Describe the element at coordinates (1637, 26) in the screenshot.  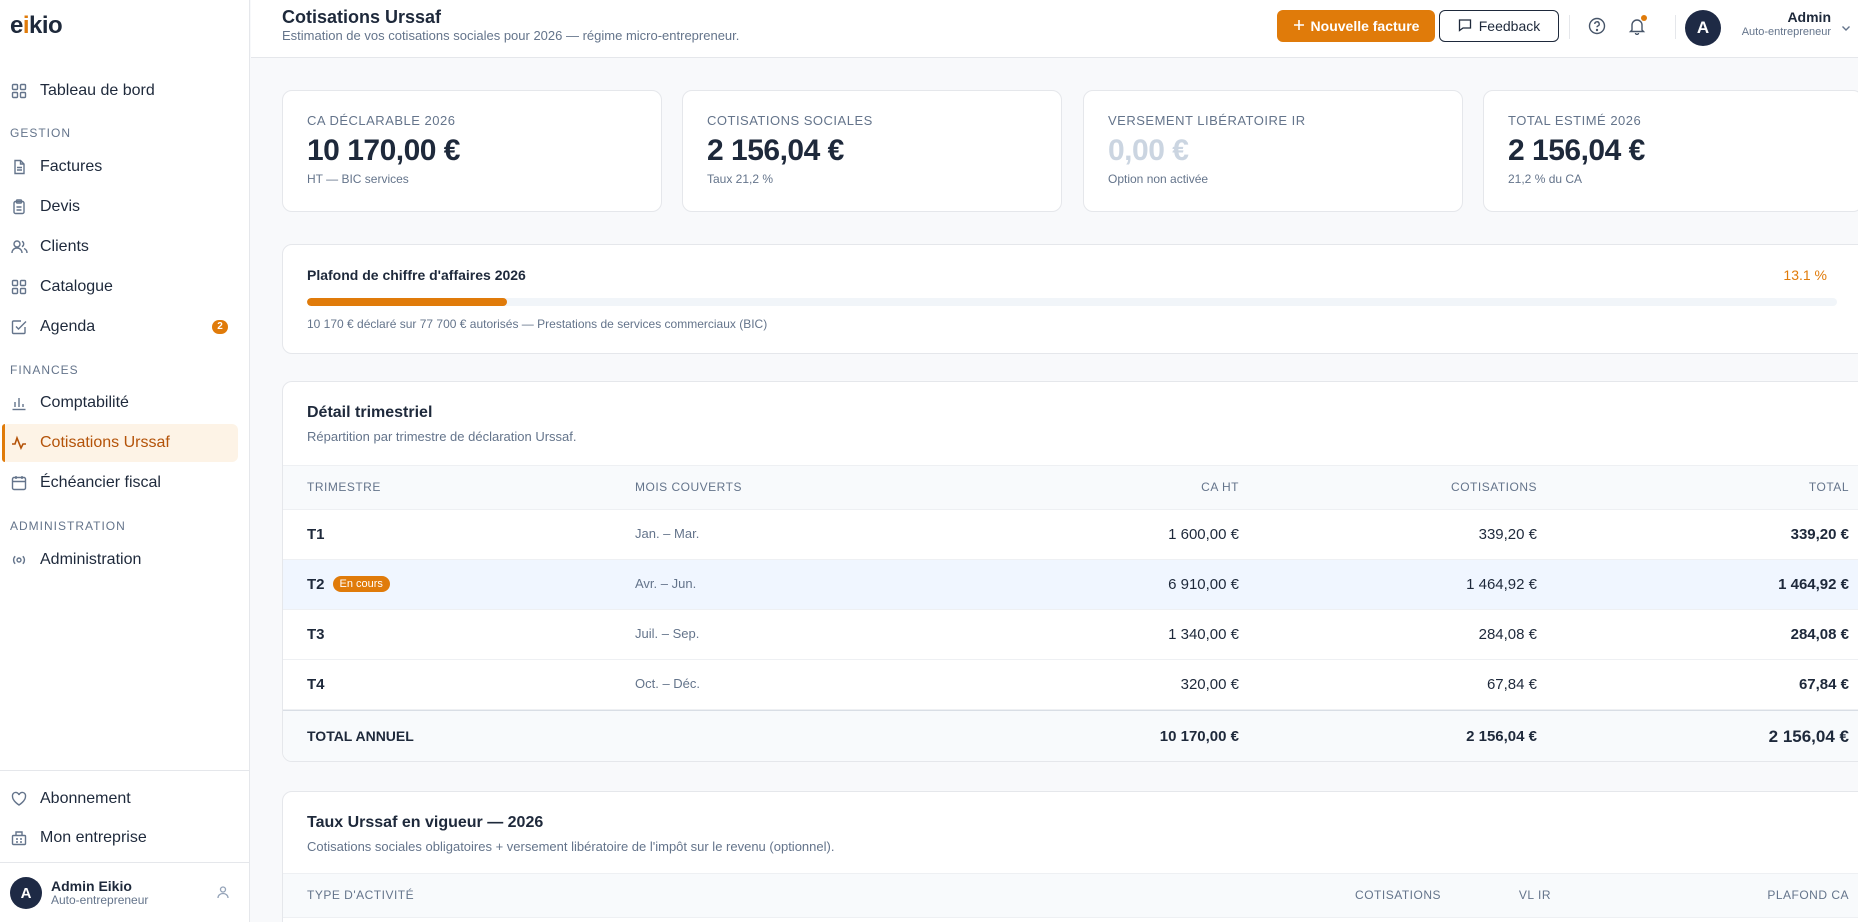
I see `bell-icon` at that location.